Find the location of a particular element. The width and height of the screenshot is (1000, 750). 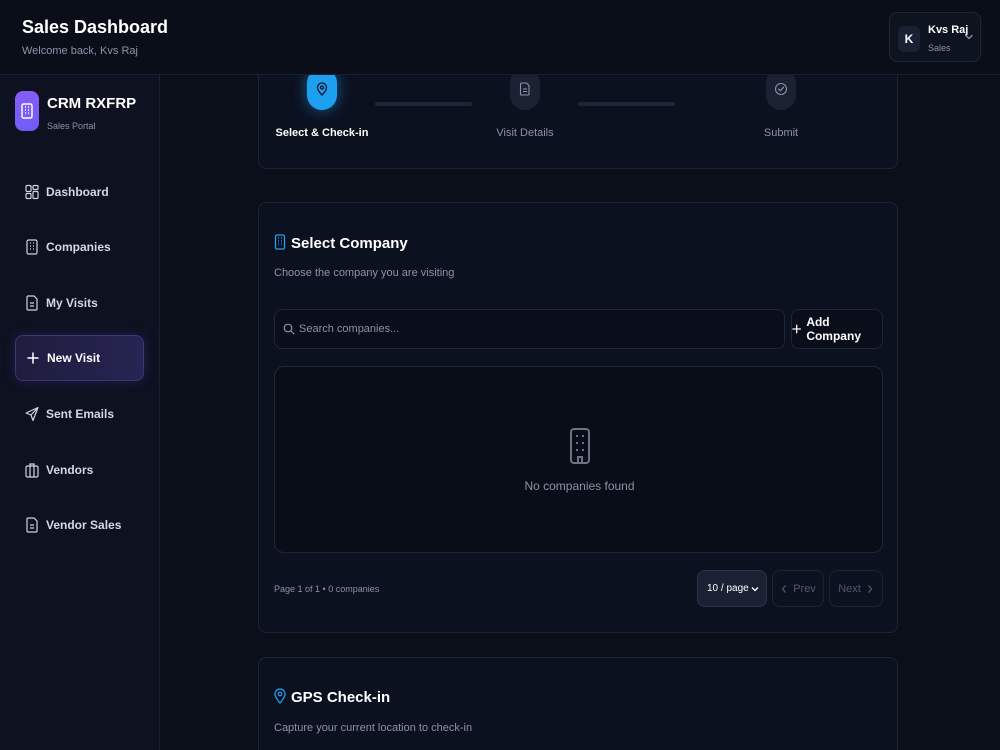

prev-page-button: Prev is located at coordinates (798, 588).